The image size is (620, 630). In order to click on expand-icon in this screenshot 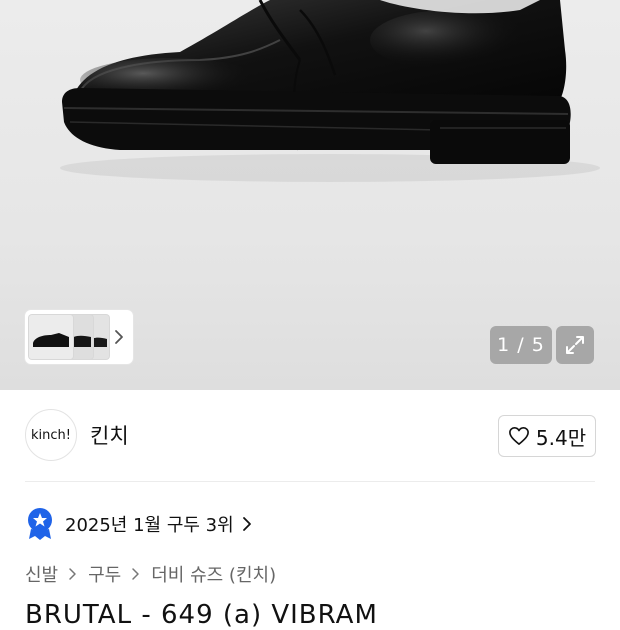, I will do `click(575, 345)`.